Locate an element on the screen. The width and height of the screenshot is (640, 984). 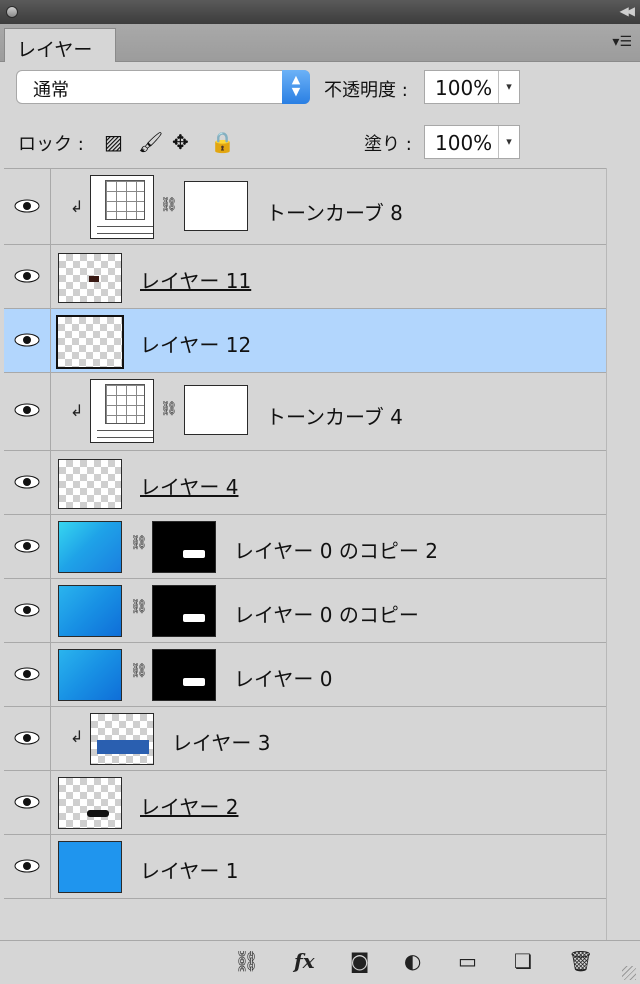
lock-label: ロック : is located at coordinates (51, 144).